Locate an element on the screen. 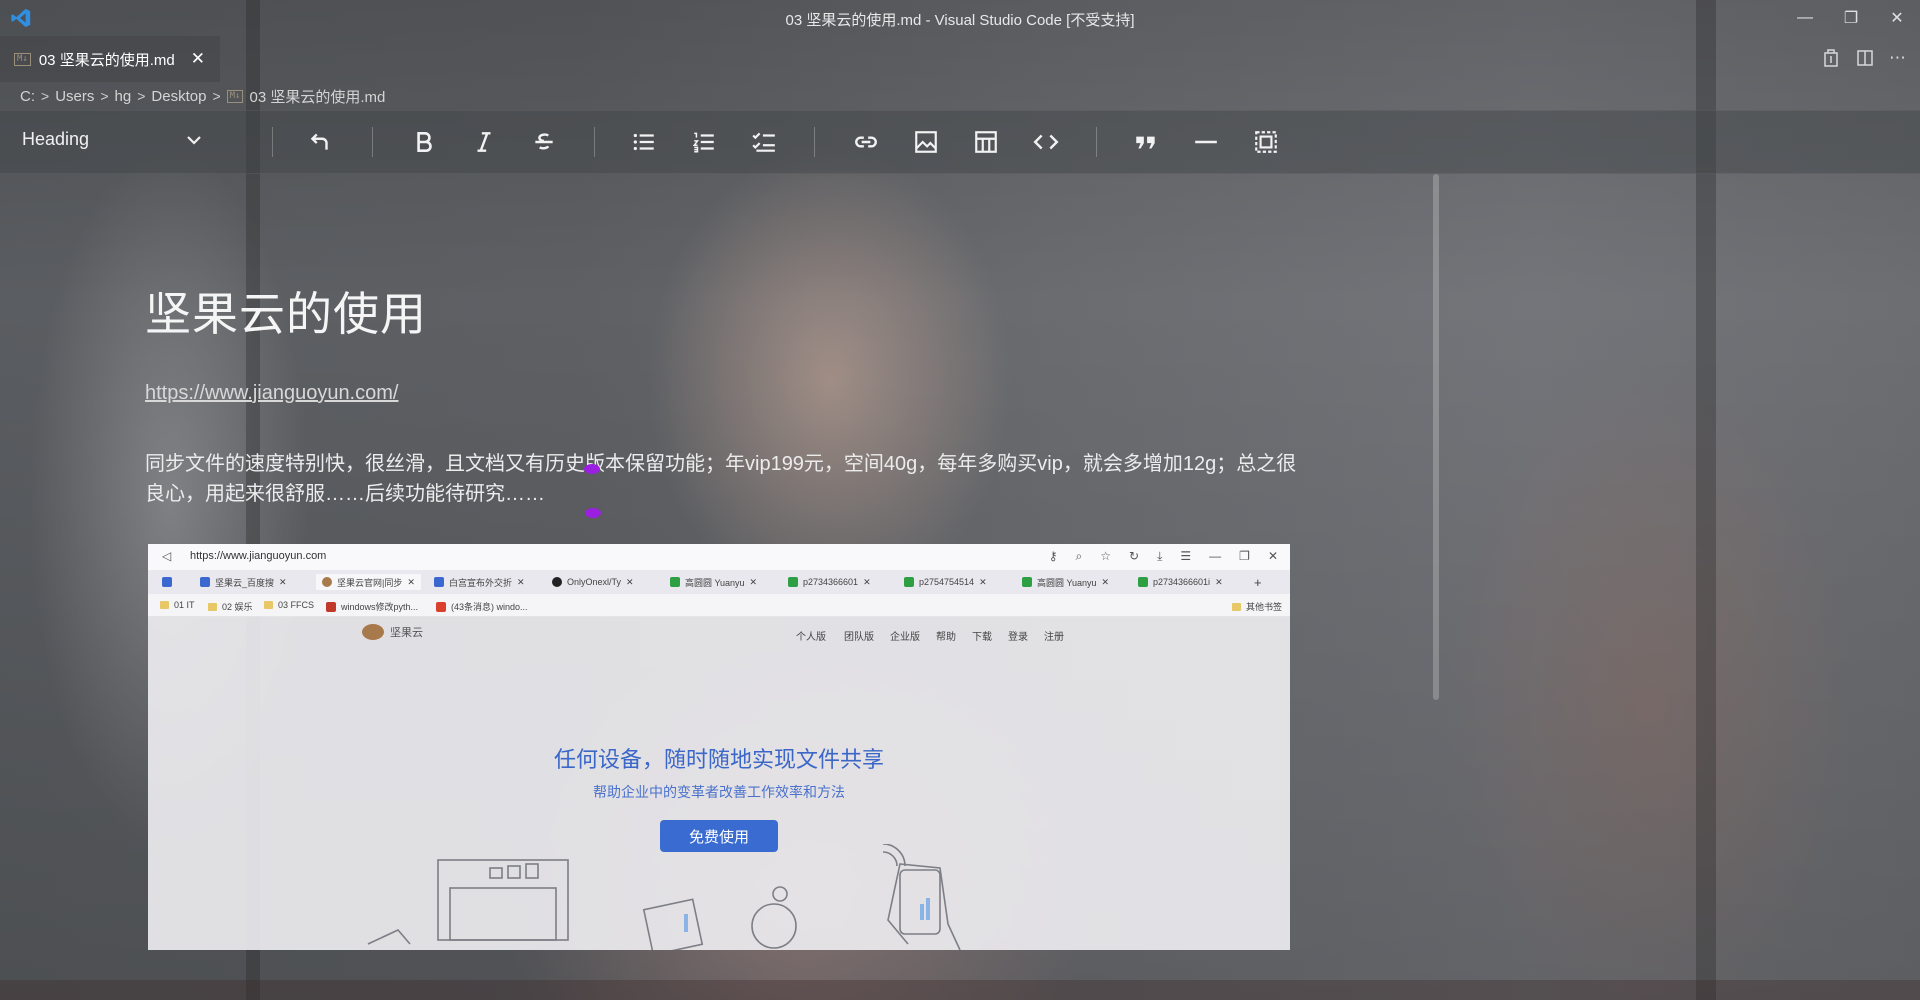  numbered-list-button is located at coordinates (704, 142).